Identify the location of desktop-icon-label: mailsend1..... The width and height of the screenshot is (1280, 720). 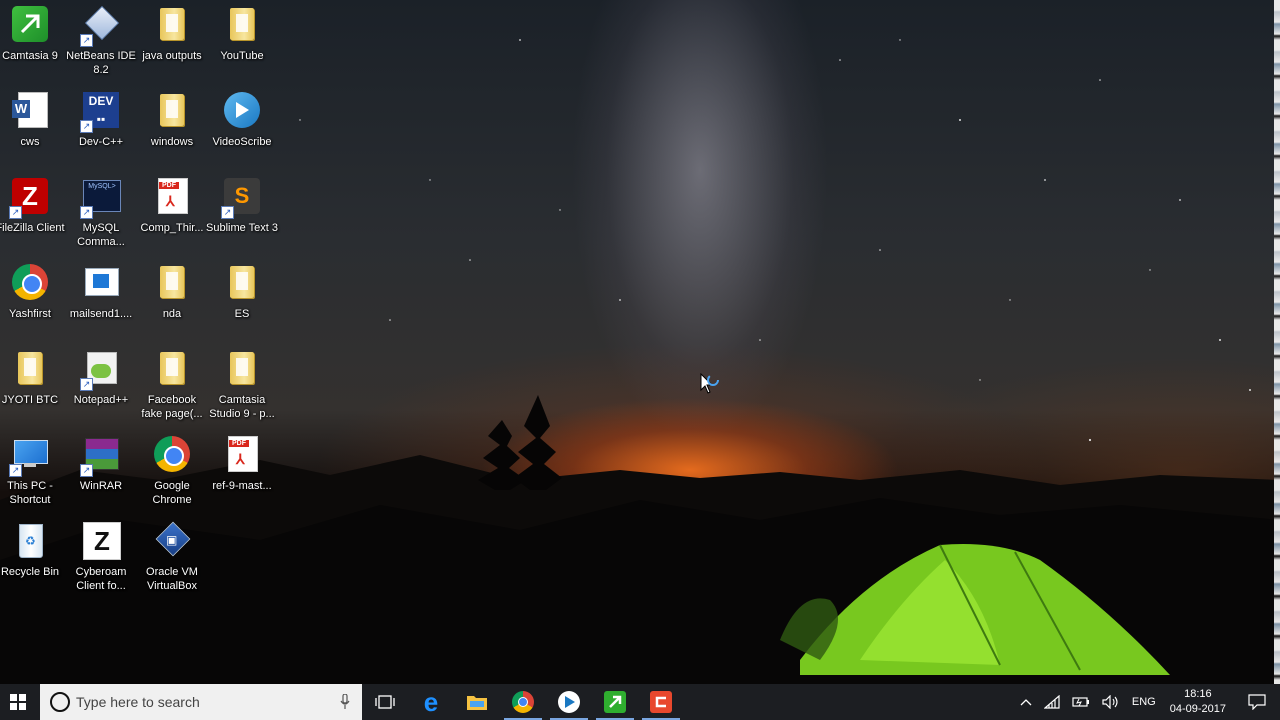
(101, 314).